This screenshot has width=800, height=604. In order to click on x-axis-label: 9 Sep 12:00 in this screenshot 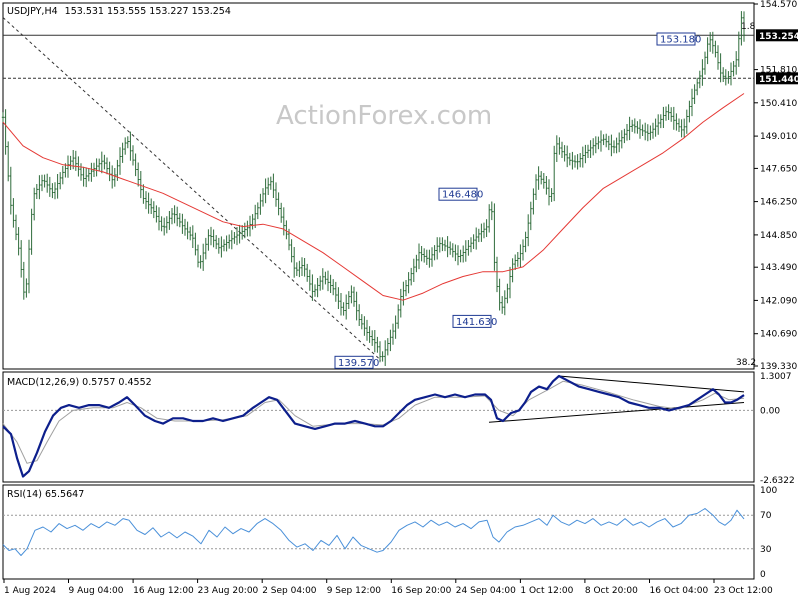, I will do `click(354, 591)`.